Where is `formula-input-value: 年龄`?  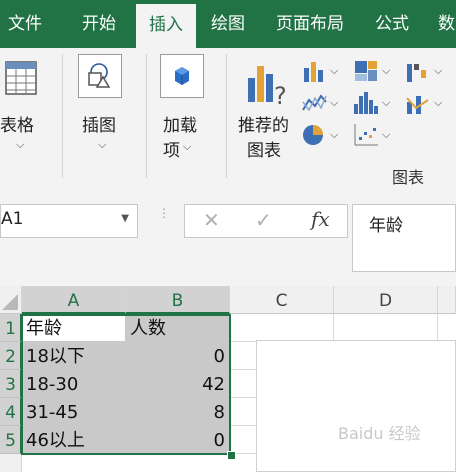
formula-input-value: 年龄 is located at coordinates (386, 226).